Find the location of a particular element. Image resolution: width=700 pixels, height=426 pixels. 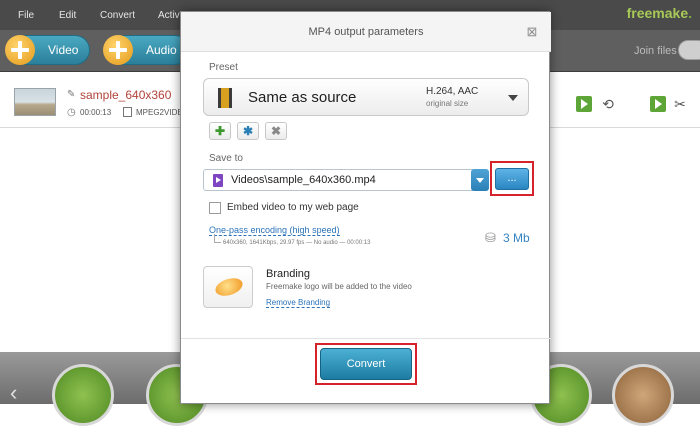

output-size: 3 Mb is located at coordinates (516, 238).